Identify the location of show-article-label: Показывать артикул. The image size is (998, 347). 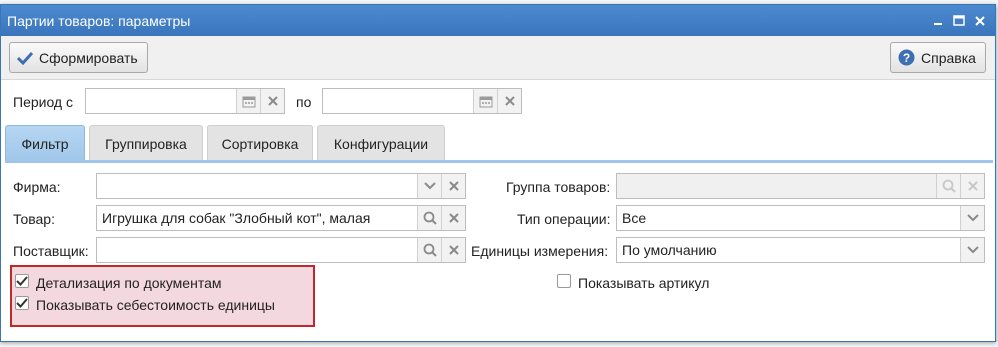
(643, 283).